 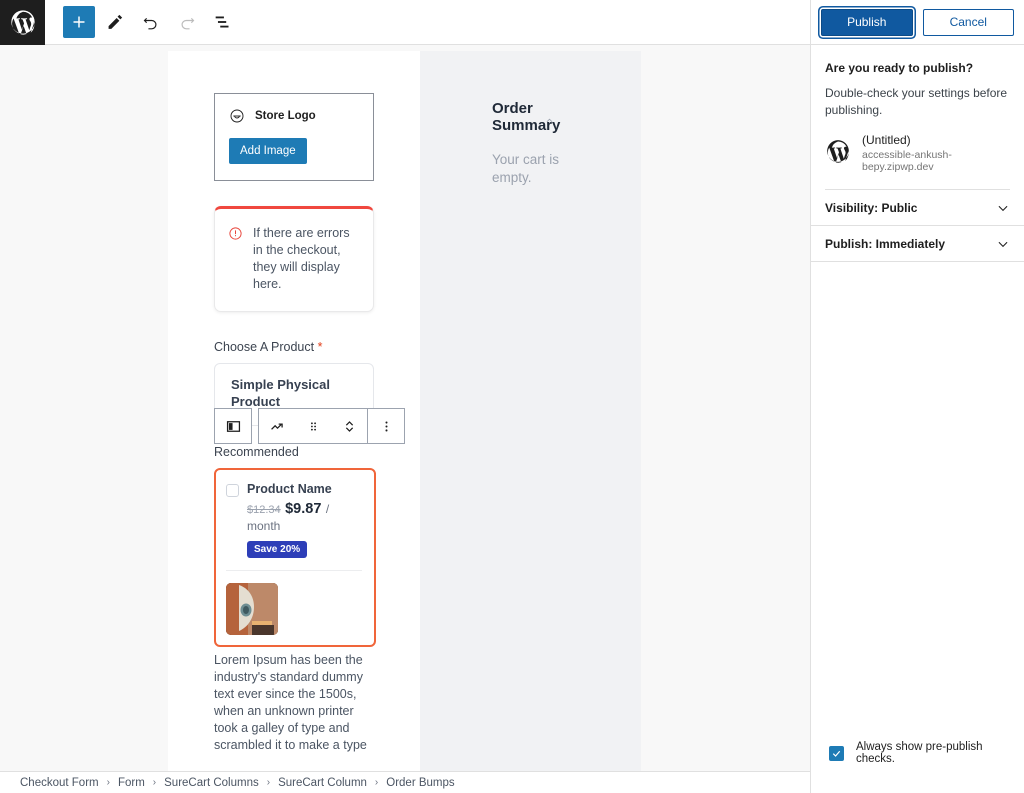 What do you see at coordinates (526, 168) in the screenshot?
I see `cart-empty-text: Your cart is empty.` at bounding box center [526, 168].